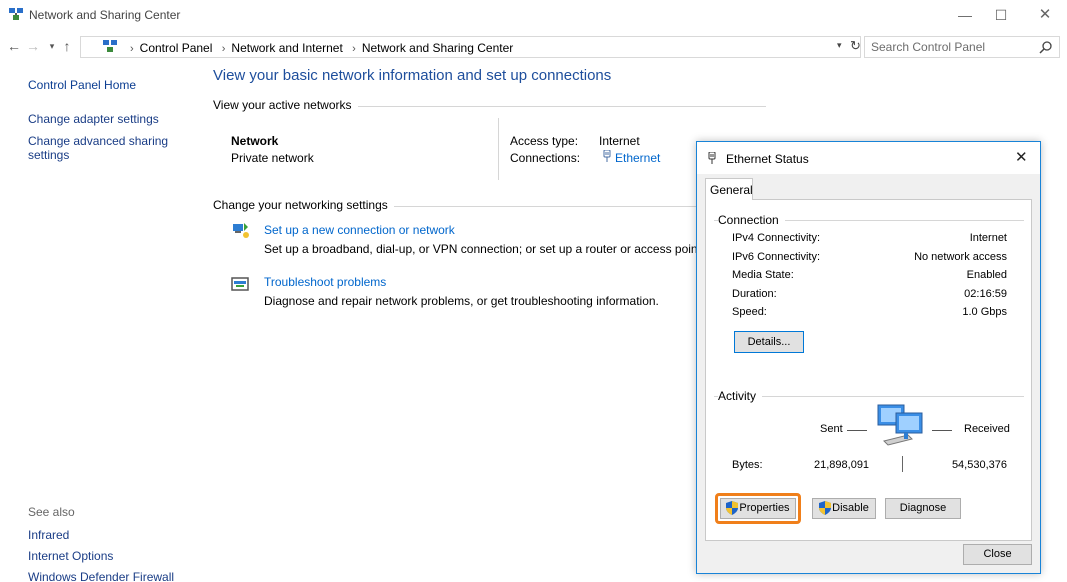  I want to click on bytes-sent-value: 21,898,091, so click(842, 465).